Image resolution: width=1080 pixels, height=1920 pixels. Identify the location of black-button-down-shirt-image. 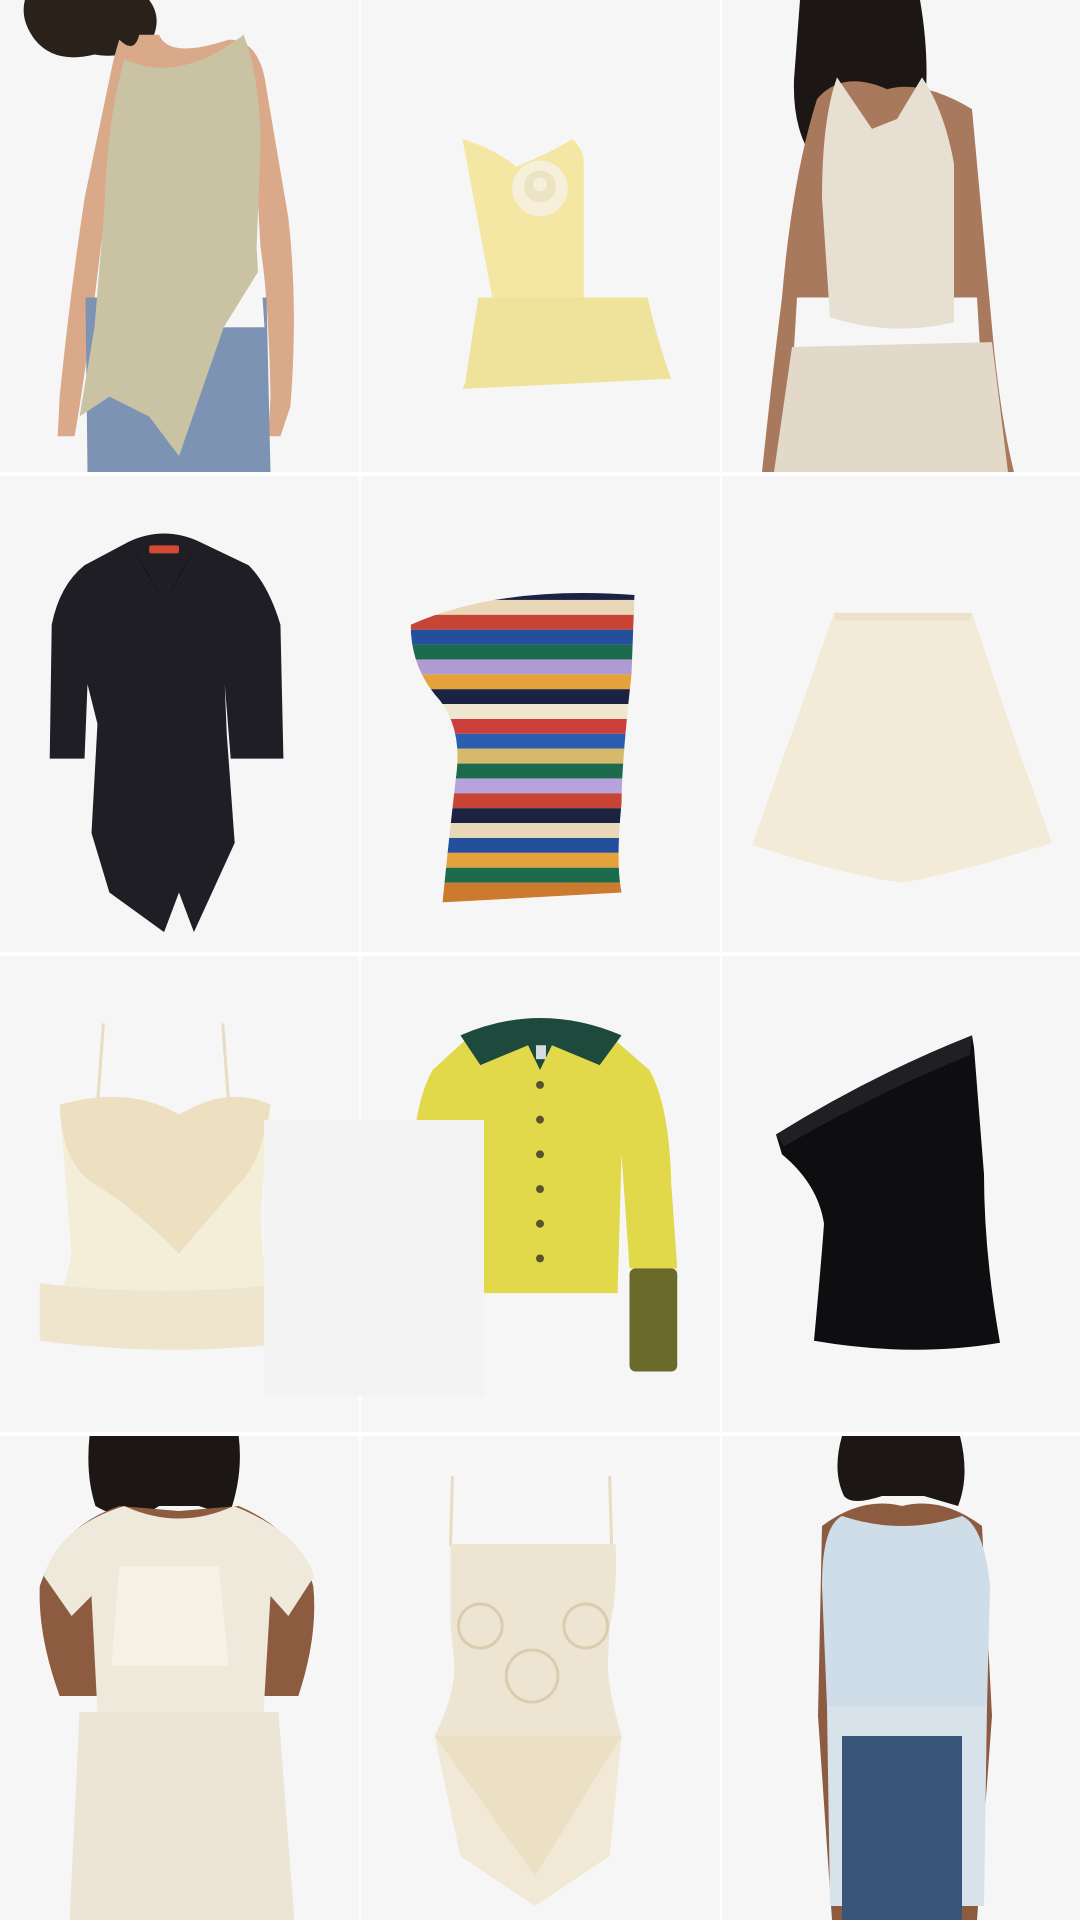
(166, 733).